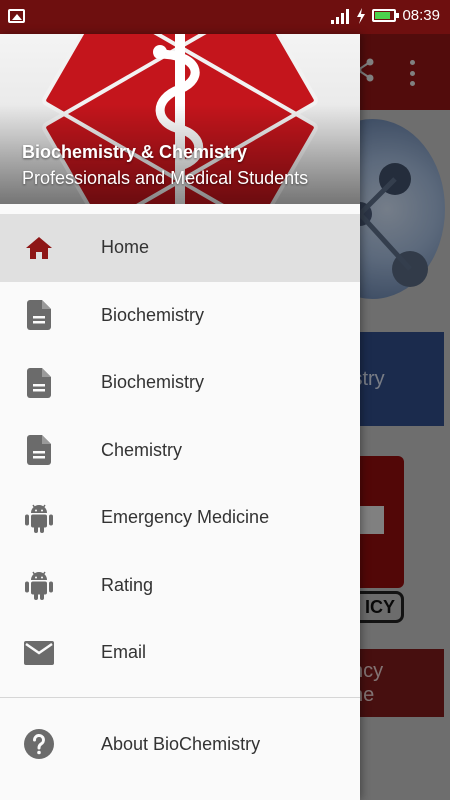 Image resolution: width=450 pixels, height=800 pixels. What do you see at coordinates (39, 744) in the screenshot?
I see `help-icon` at bounding box center [39, 744].